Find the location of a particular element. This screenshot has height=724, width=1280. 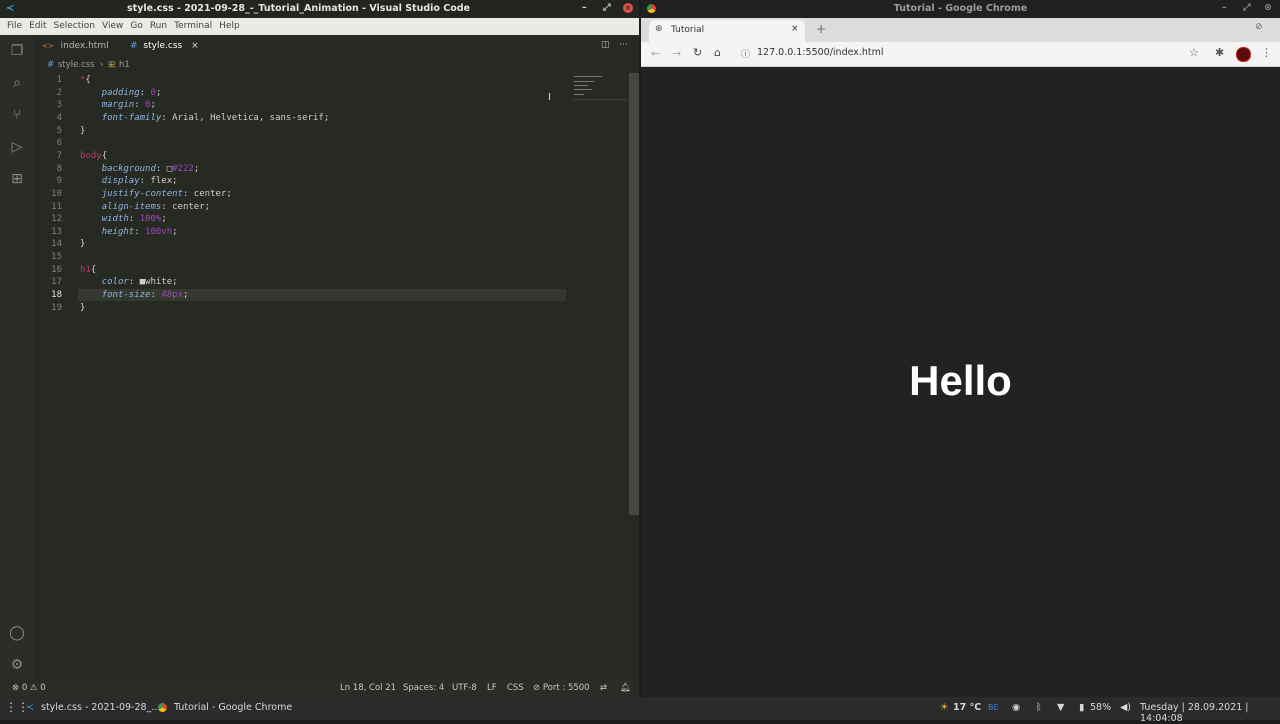

menu-go: Go is located at coordinates (136, 26).